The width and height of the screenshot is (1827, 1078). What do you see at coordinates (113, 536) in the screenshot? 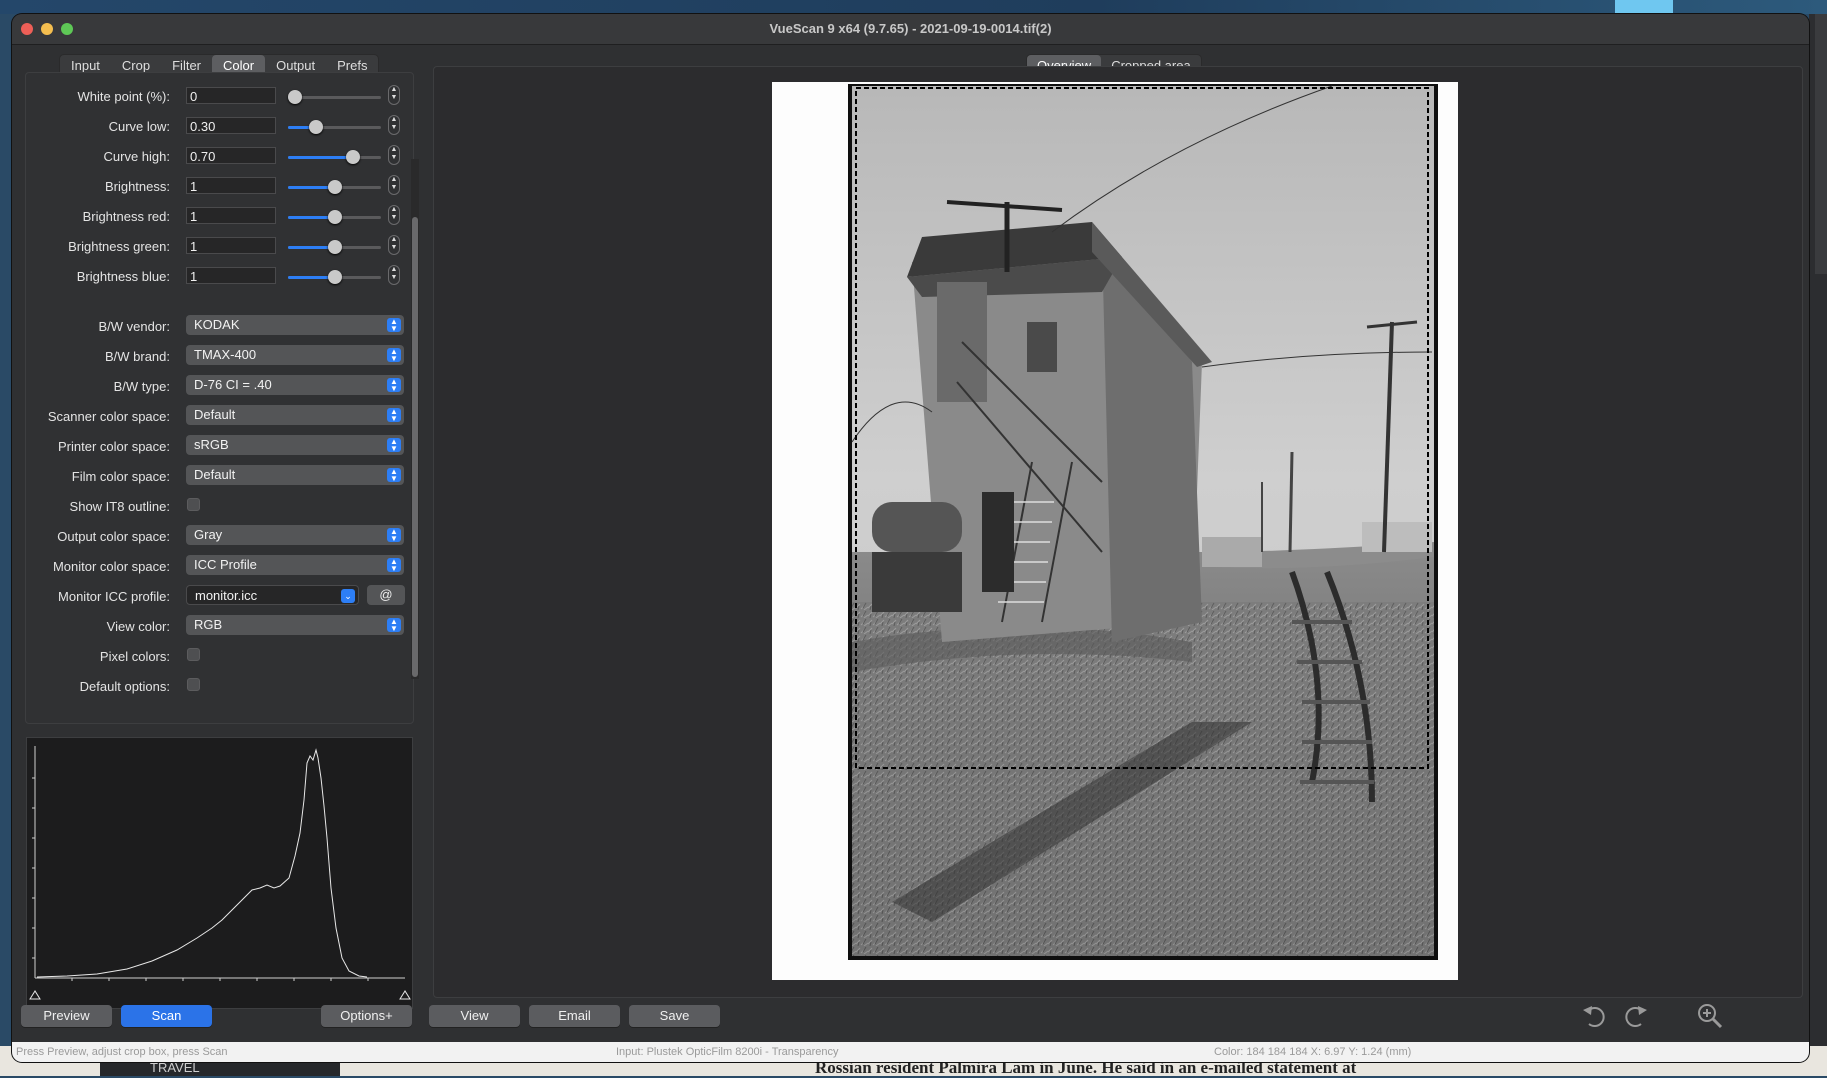
I see `output-color-space-label: Output color space:` at bounding box center [113, 536].